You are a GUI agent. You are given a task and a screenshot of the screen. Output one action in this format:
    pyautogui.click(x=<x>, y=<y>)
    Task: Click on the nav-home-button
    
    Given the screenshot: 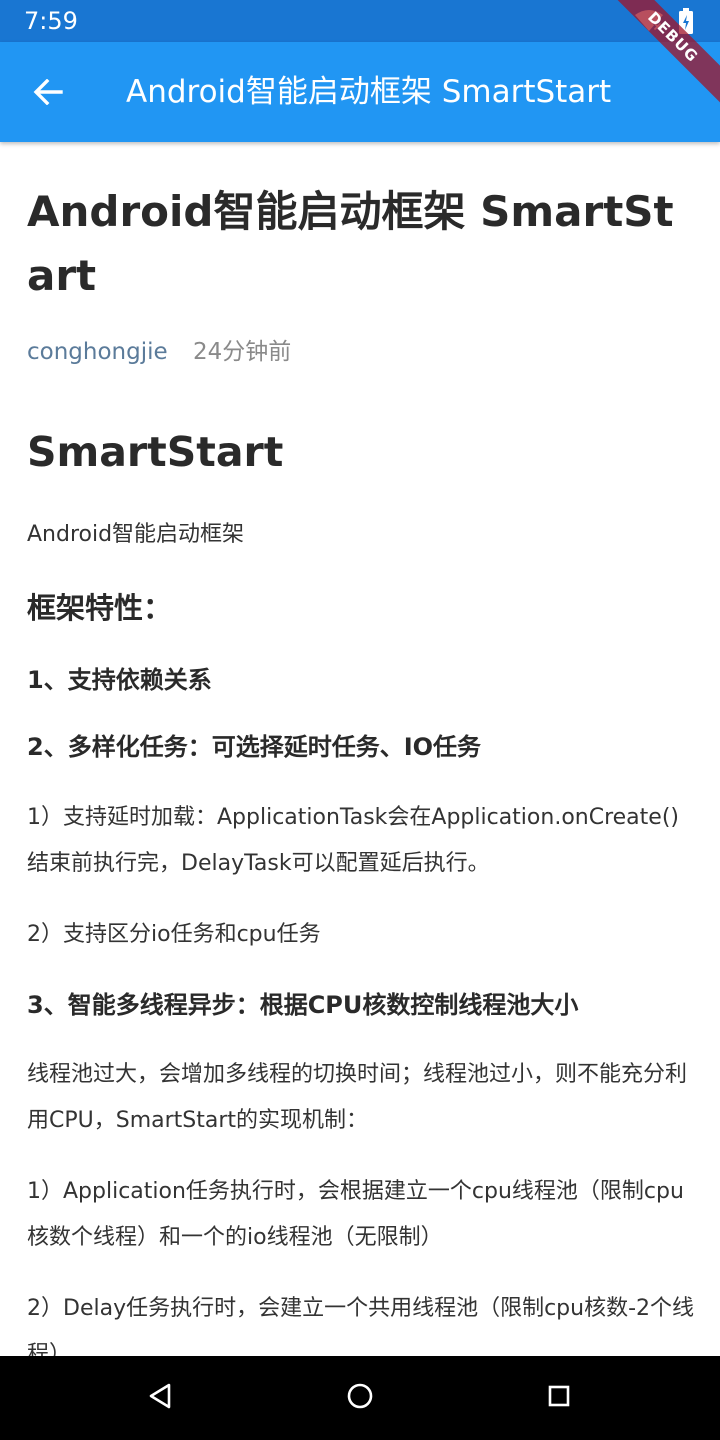 What is the action you would take?
    pyautogui.click(x=360, y=1398)
    